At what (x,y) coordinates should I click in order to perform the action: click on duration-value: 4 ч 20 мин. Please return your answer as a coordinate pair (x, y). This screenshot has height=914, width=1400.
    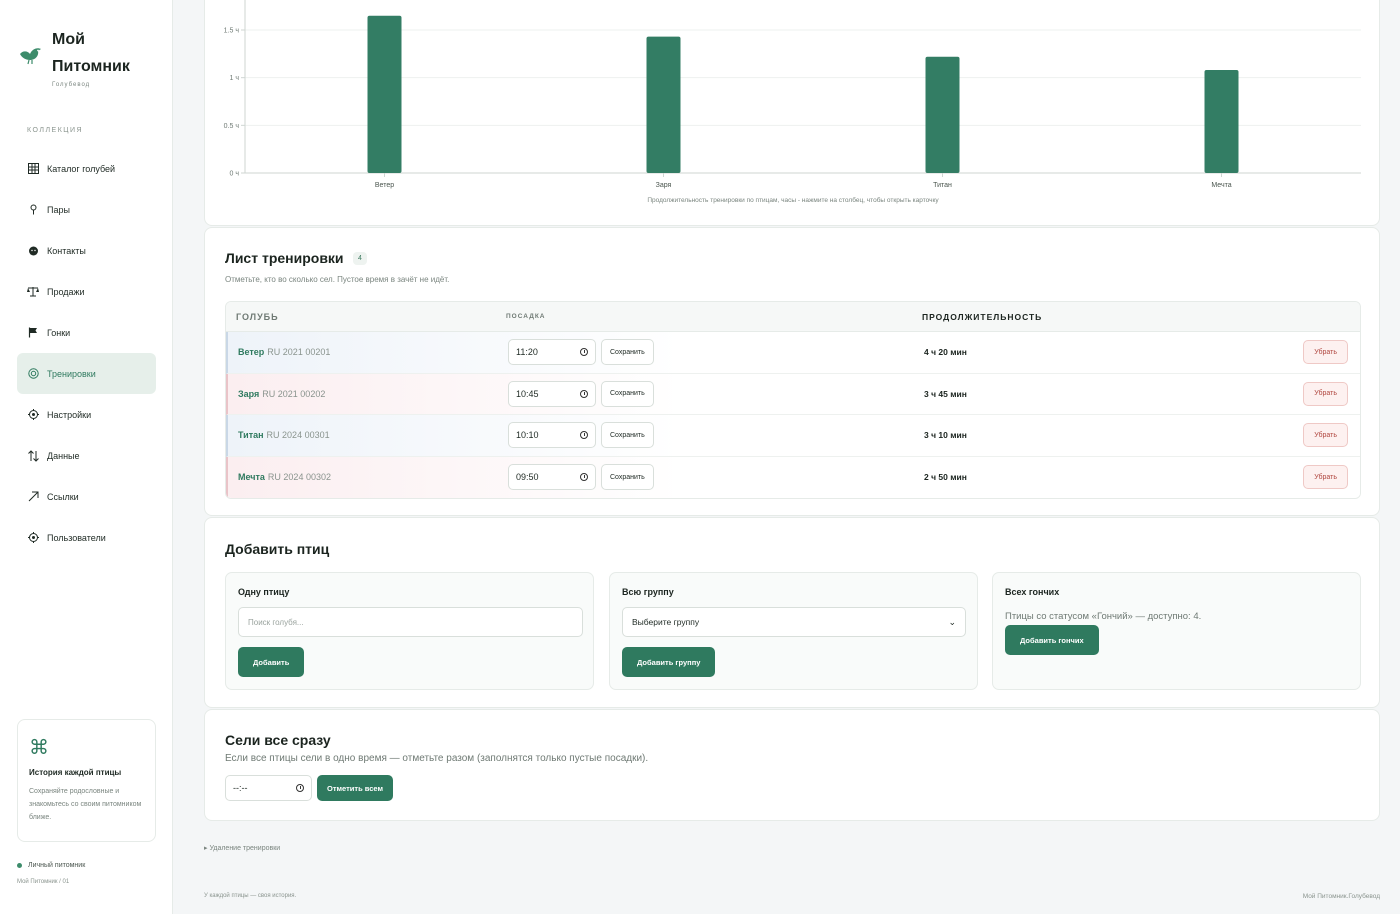
    Looking at the image, I should click on (945, 352).